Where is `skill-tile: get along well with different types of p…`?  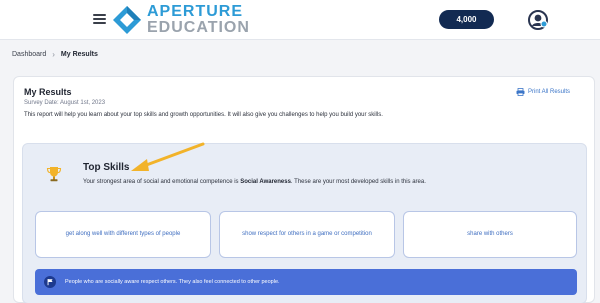
skill-tile: get along well with different types of p… is located at coordinates (123, 234).